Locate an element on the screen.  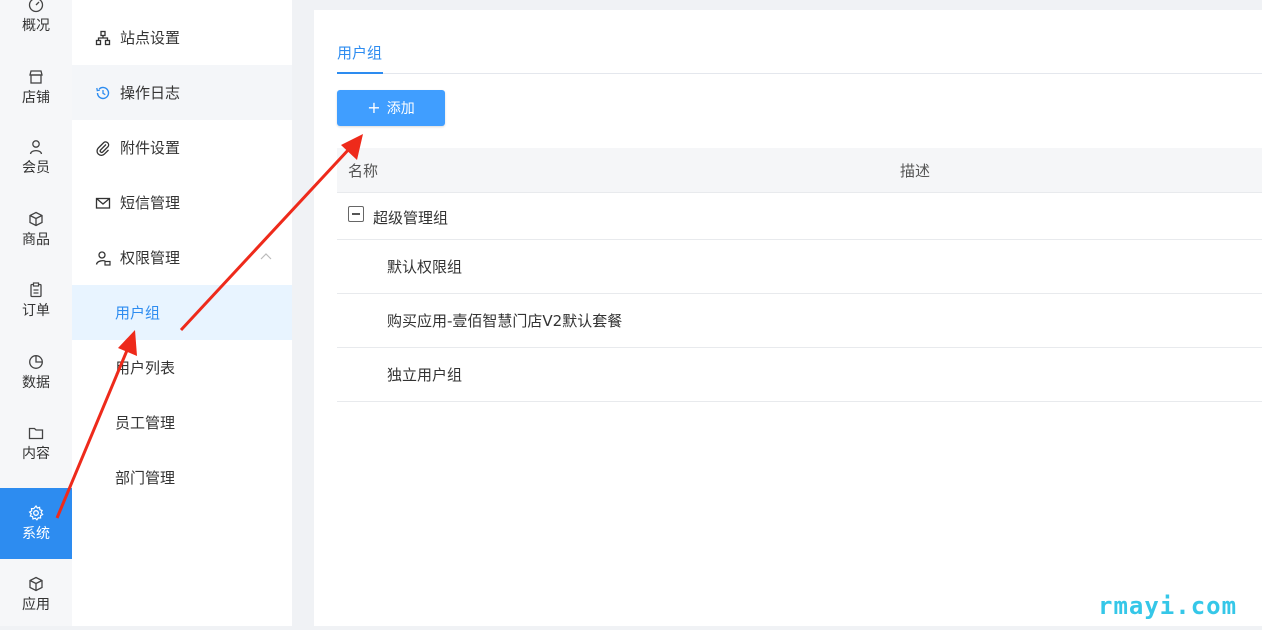
rail-item-data: 数据 is located at coordinates (36, 372).